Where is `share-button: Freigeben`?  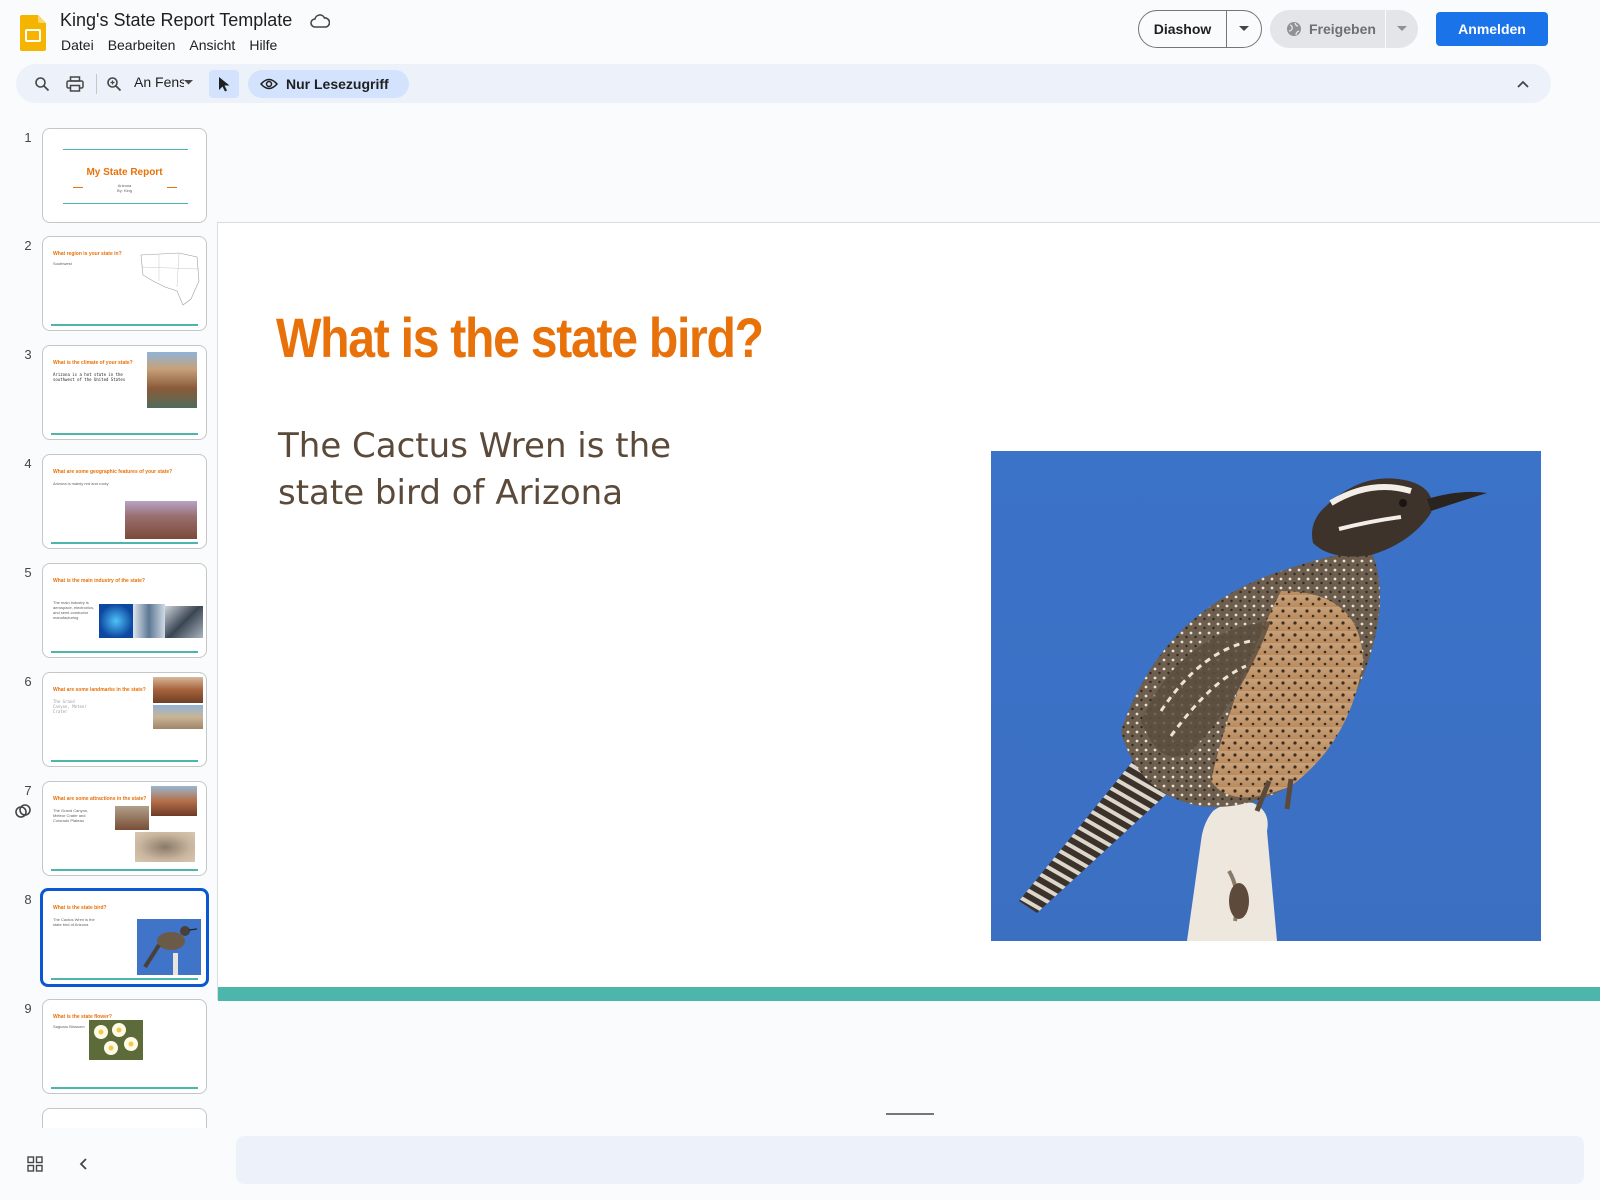
share-button: Freigeben is located at coordinates (1328, 29).